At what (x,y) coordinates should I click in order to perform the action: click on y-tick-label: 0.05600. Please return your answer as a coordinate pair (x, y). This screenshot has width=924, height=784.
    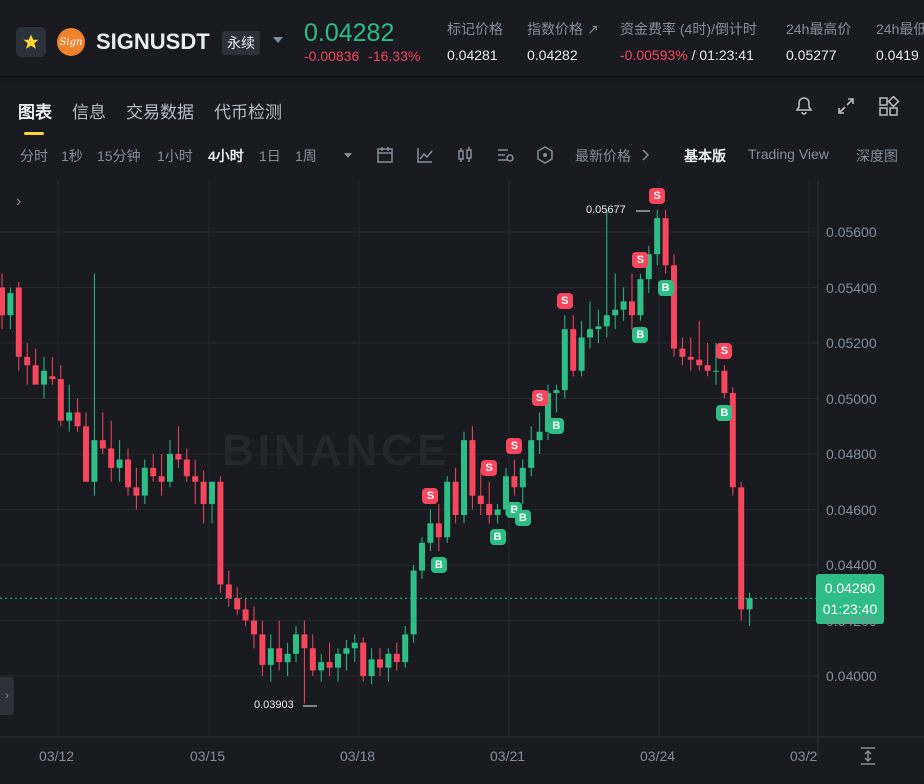
    Looking at the image, I should click on (851, 232).